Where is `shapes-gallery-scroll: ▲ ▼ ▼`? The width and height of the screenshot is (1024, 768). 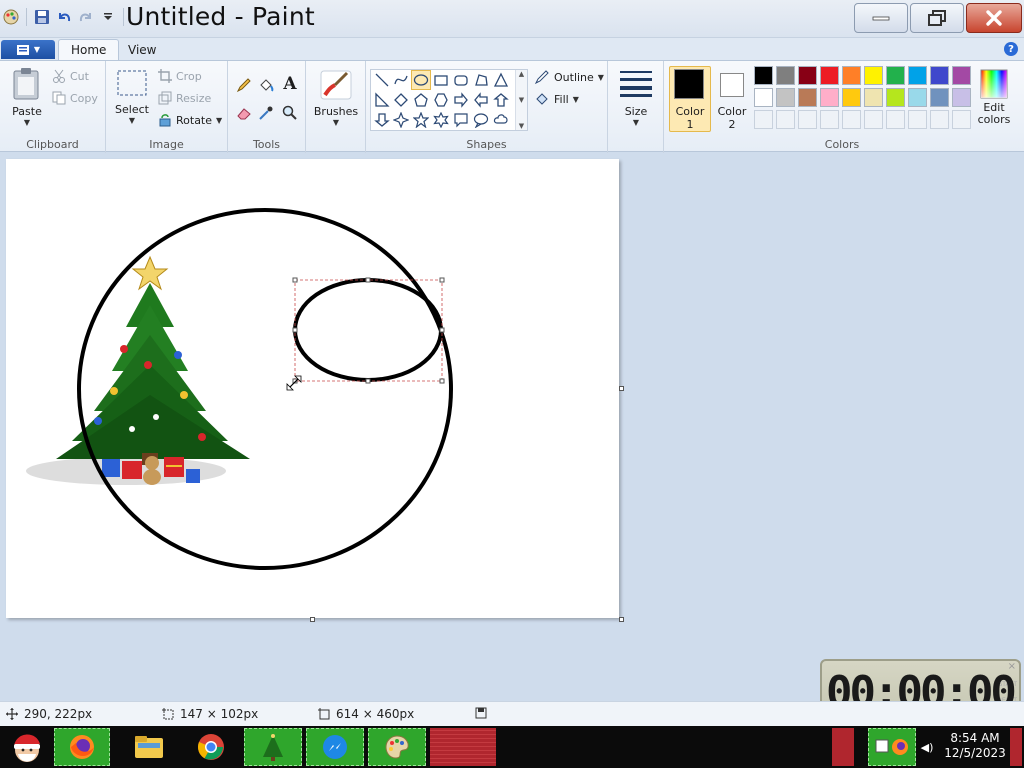
shapes-gallery-scroll: ▲ ▼ ▼ is located at coordinates (521, 100).